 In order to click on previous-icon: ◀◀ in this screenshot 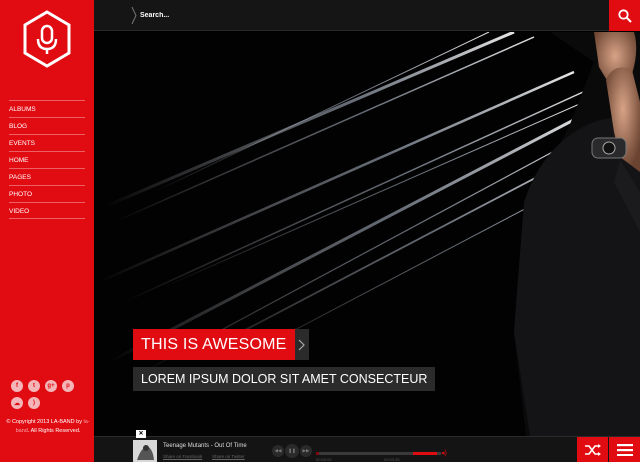, I will do `click(278, 450)`.